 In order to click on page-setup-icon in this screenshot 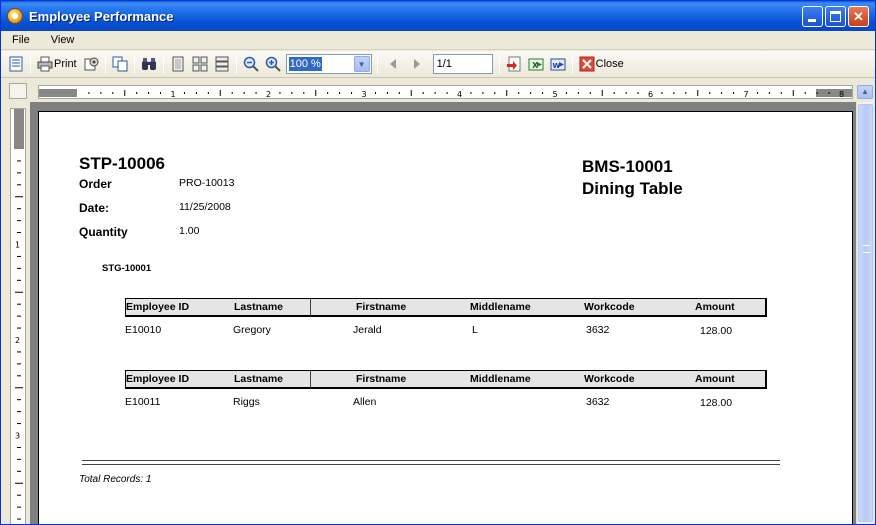, I will do `click(91, 64)`.